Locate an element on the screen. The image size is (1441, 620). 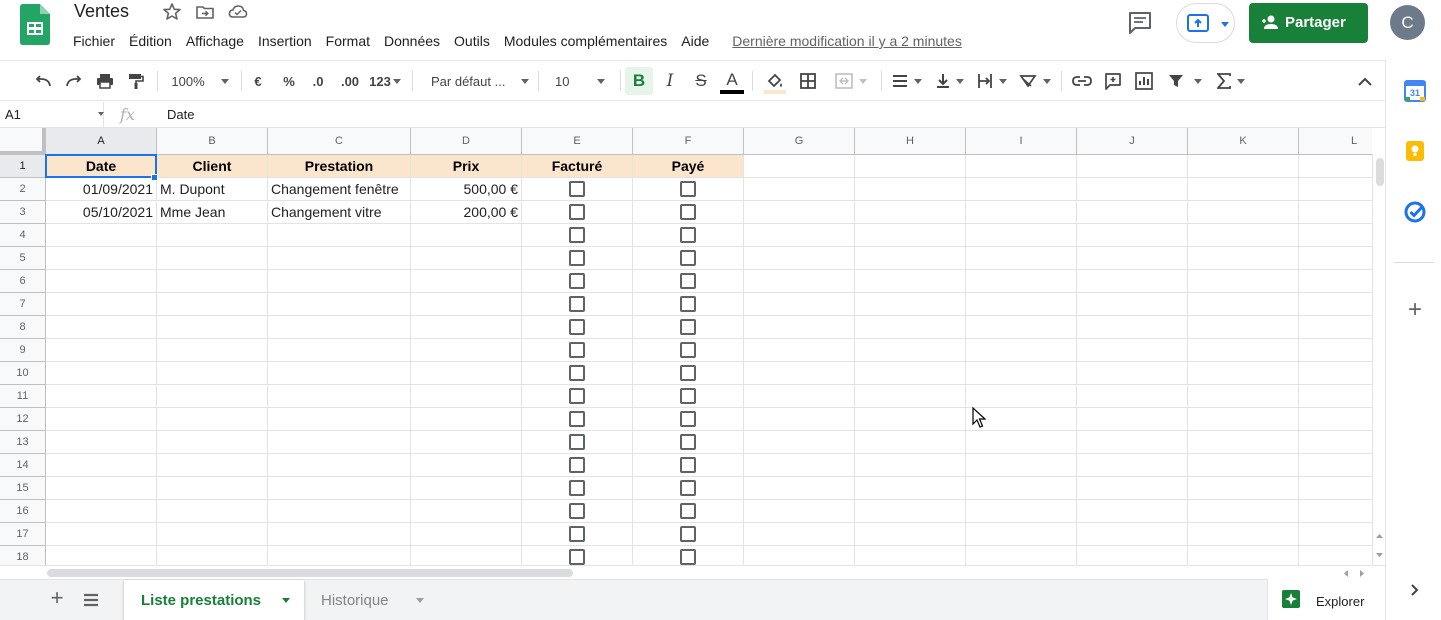
table-cell-prestation: Changement fenêtre is located at coordinates (339, 189).